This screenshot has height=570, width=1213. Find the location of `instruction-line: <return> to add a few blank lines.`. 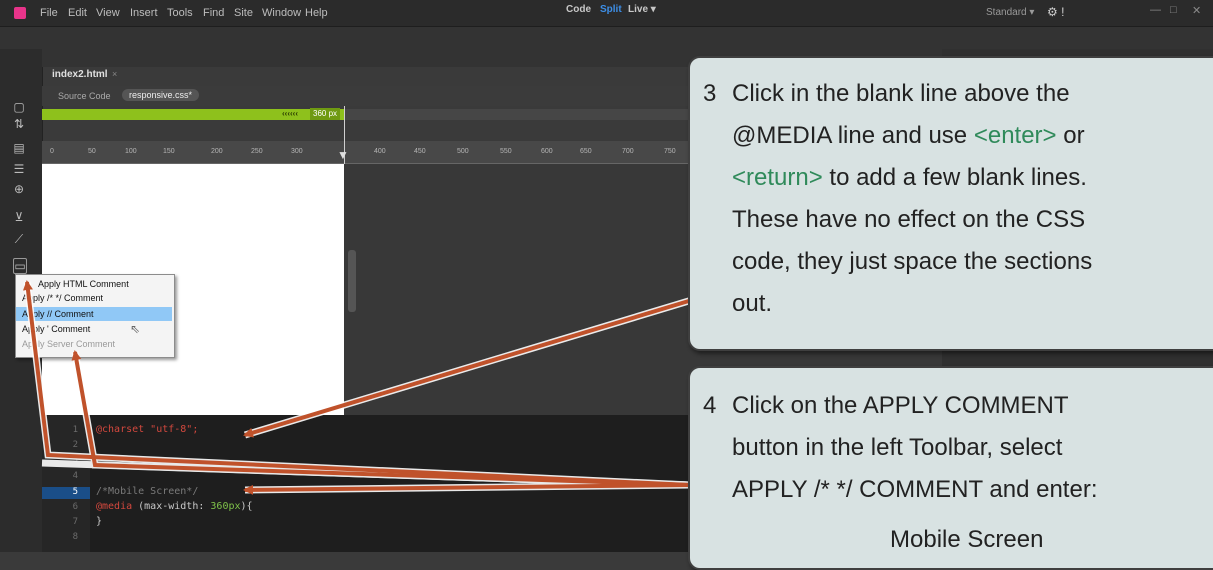

instruction-line: <return> to add a few blank lines. is located at coordinates (909, 178).